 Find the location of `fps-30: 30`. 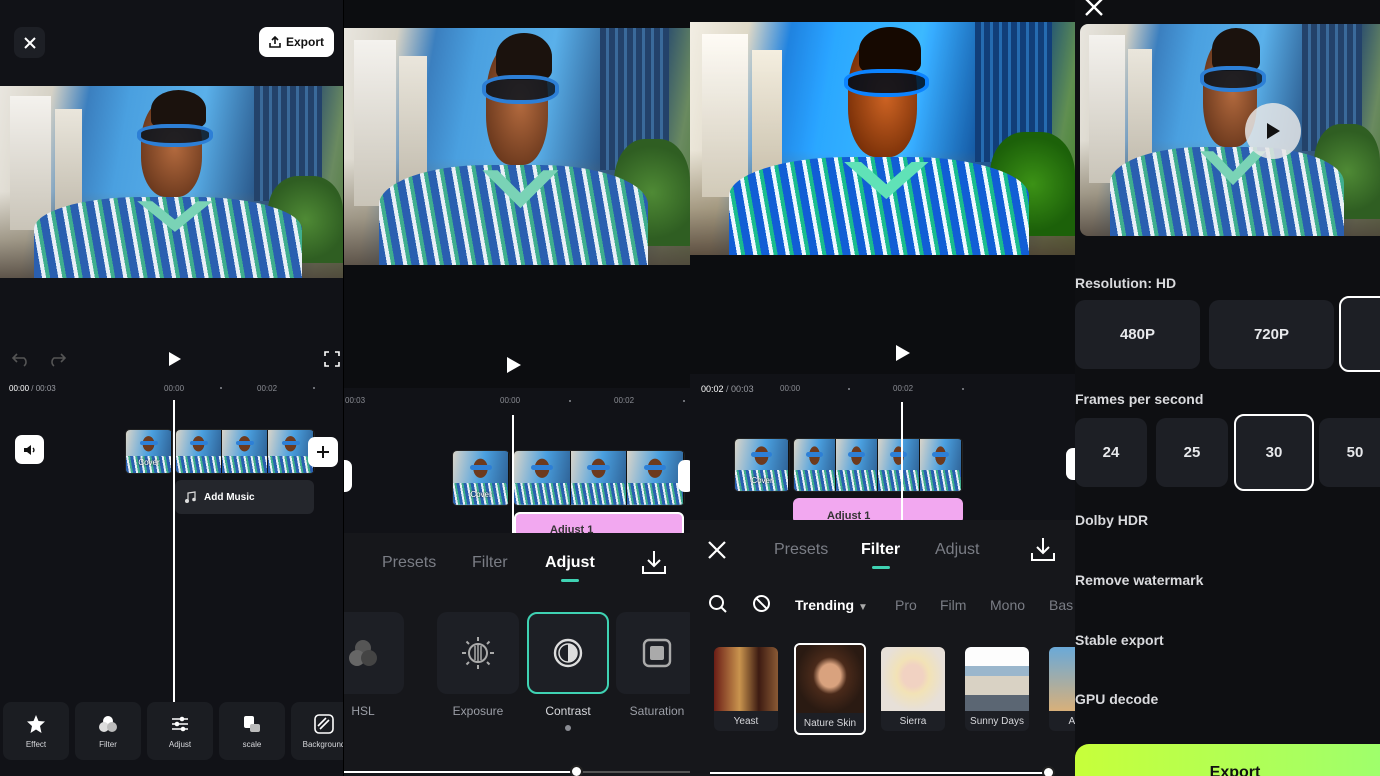

fps-30: 30 is located at coordinates (1274, 452).